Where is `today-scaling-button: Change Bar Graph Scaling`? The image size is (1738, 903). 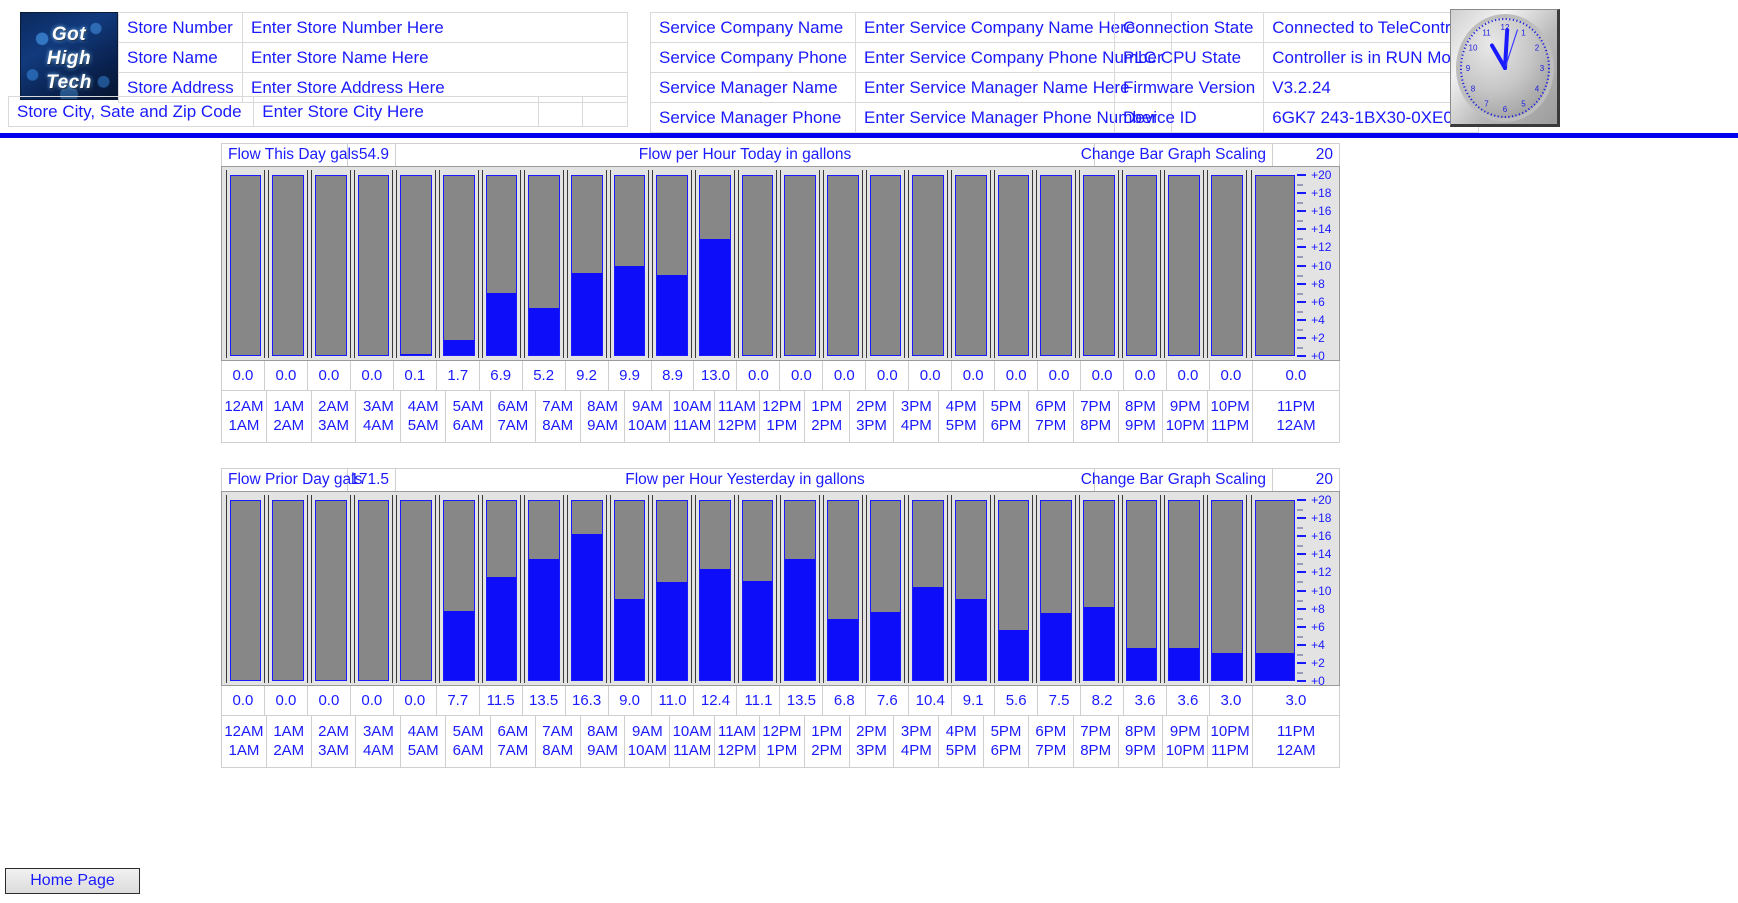 today-scaling-button: Change Bar Graph Scaling is located at coordinates (1177, 155).